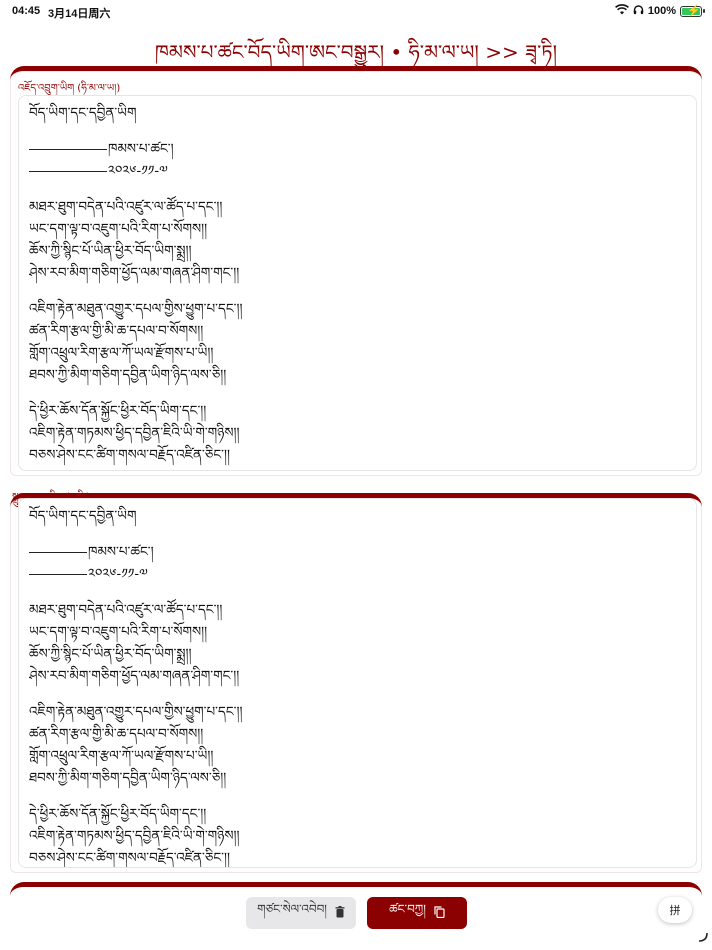 Image resolution: width=712 pixels, height=950 pixels. Describe the element at coordinates (439, 913) in the screenshot. I see `copy-icon` at that location.